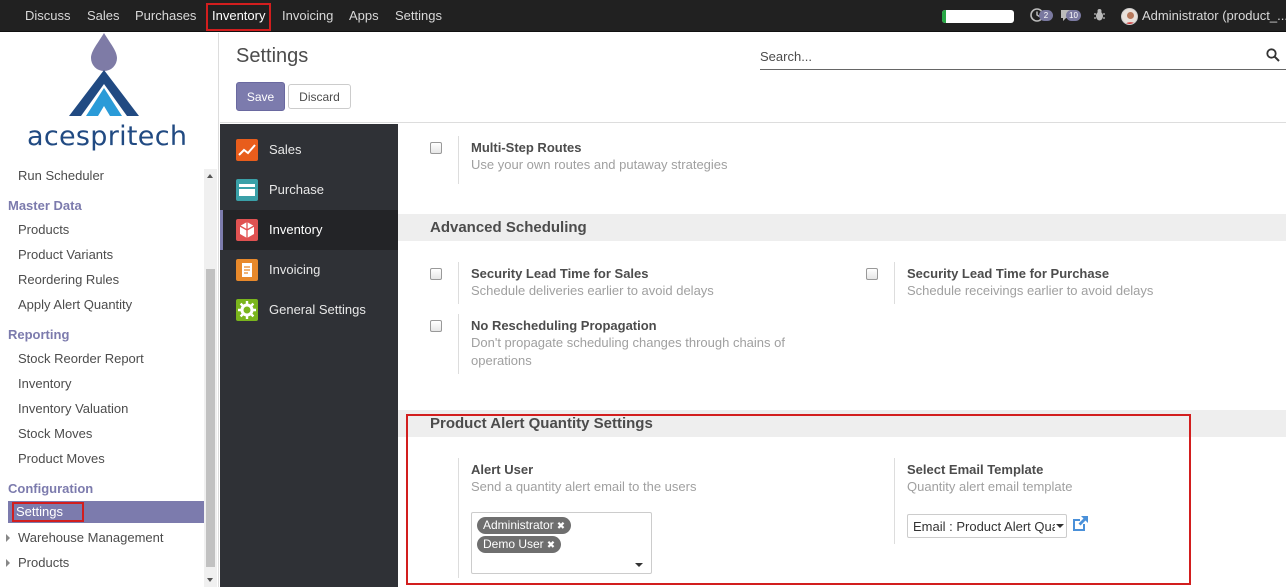  Describe the element at coordinates (55, 433) in the screenshot. I see `sidebar-item-stock-moves: Stock Moves` at that location.